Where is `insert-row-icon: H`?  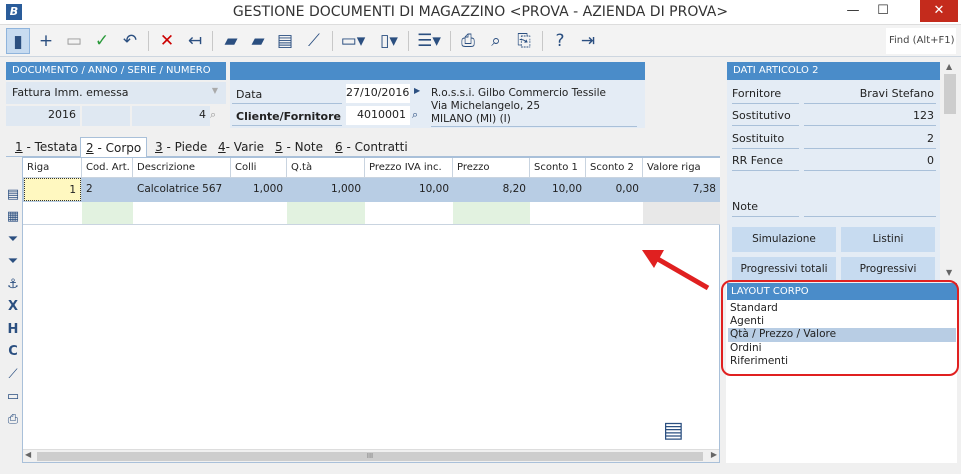
insert-row-icon: H is located at coordinates (13, 330).